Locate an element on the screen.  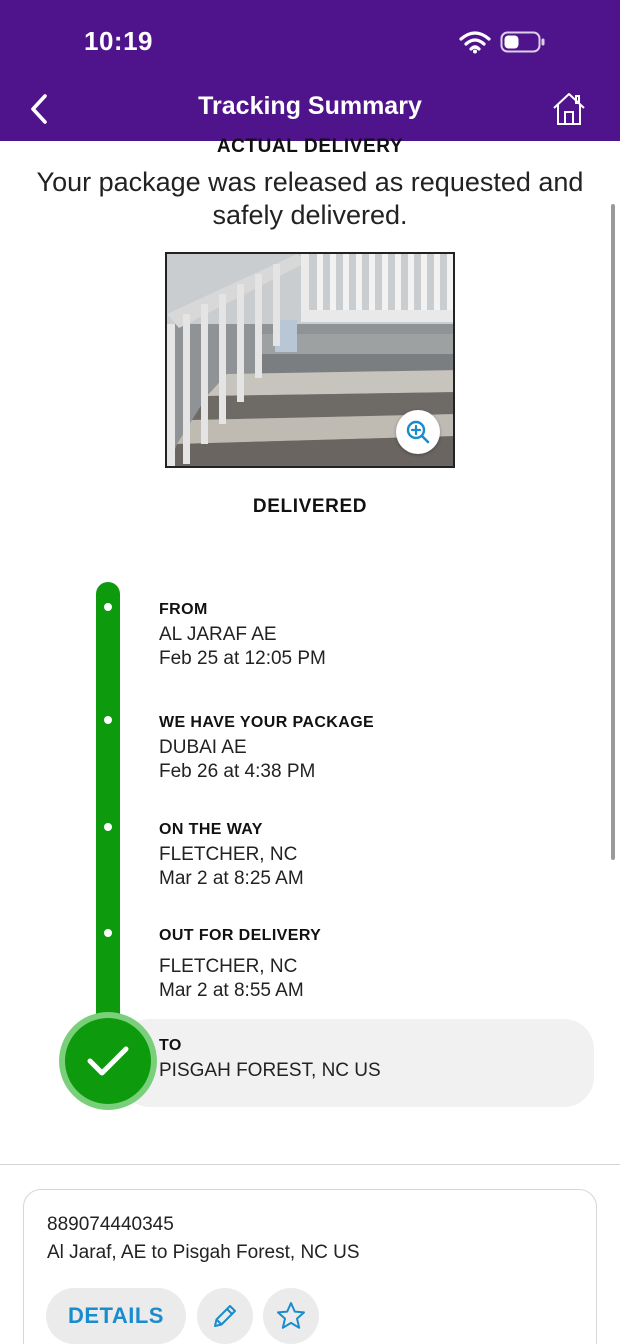
timeline-event-in-transit: ON THE WAY FLETCHER, NC Mar 2 at 8:25 AM is located at coordinates (231, 854).